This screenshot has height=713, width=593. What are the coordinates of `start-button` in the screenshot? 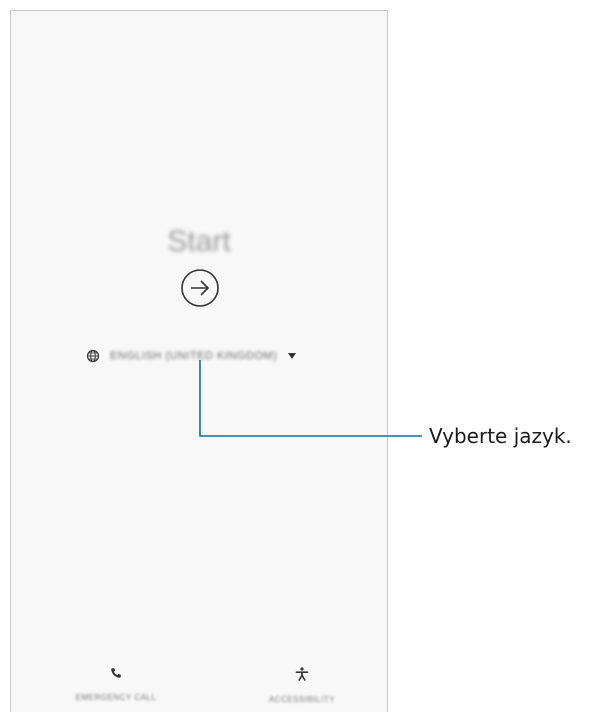 It's located at (200, 288).